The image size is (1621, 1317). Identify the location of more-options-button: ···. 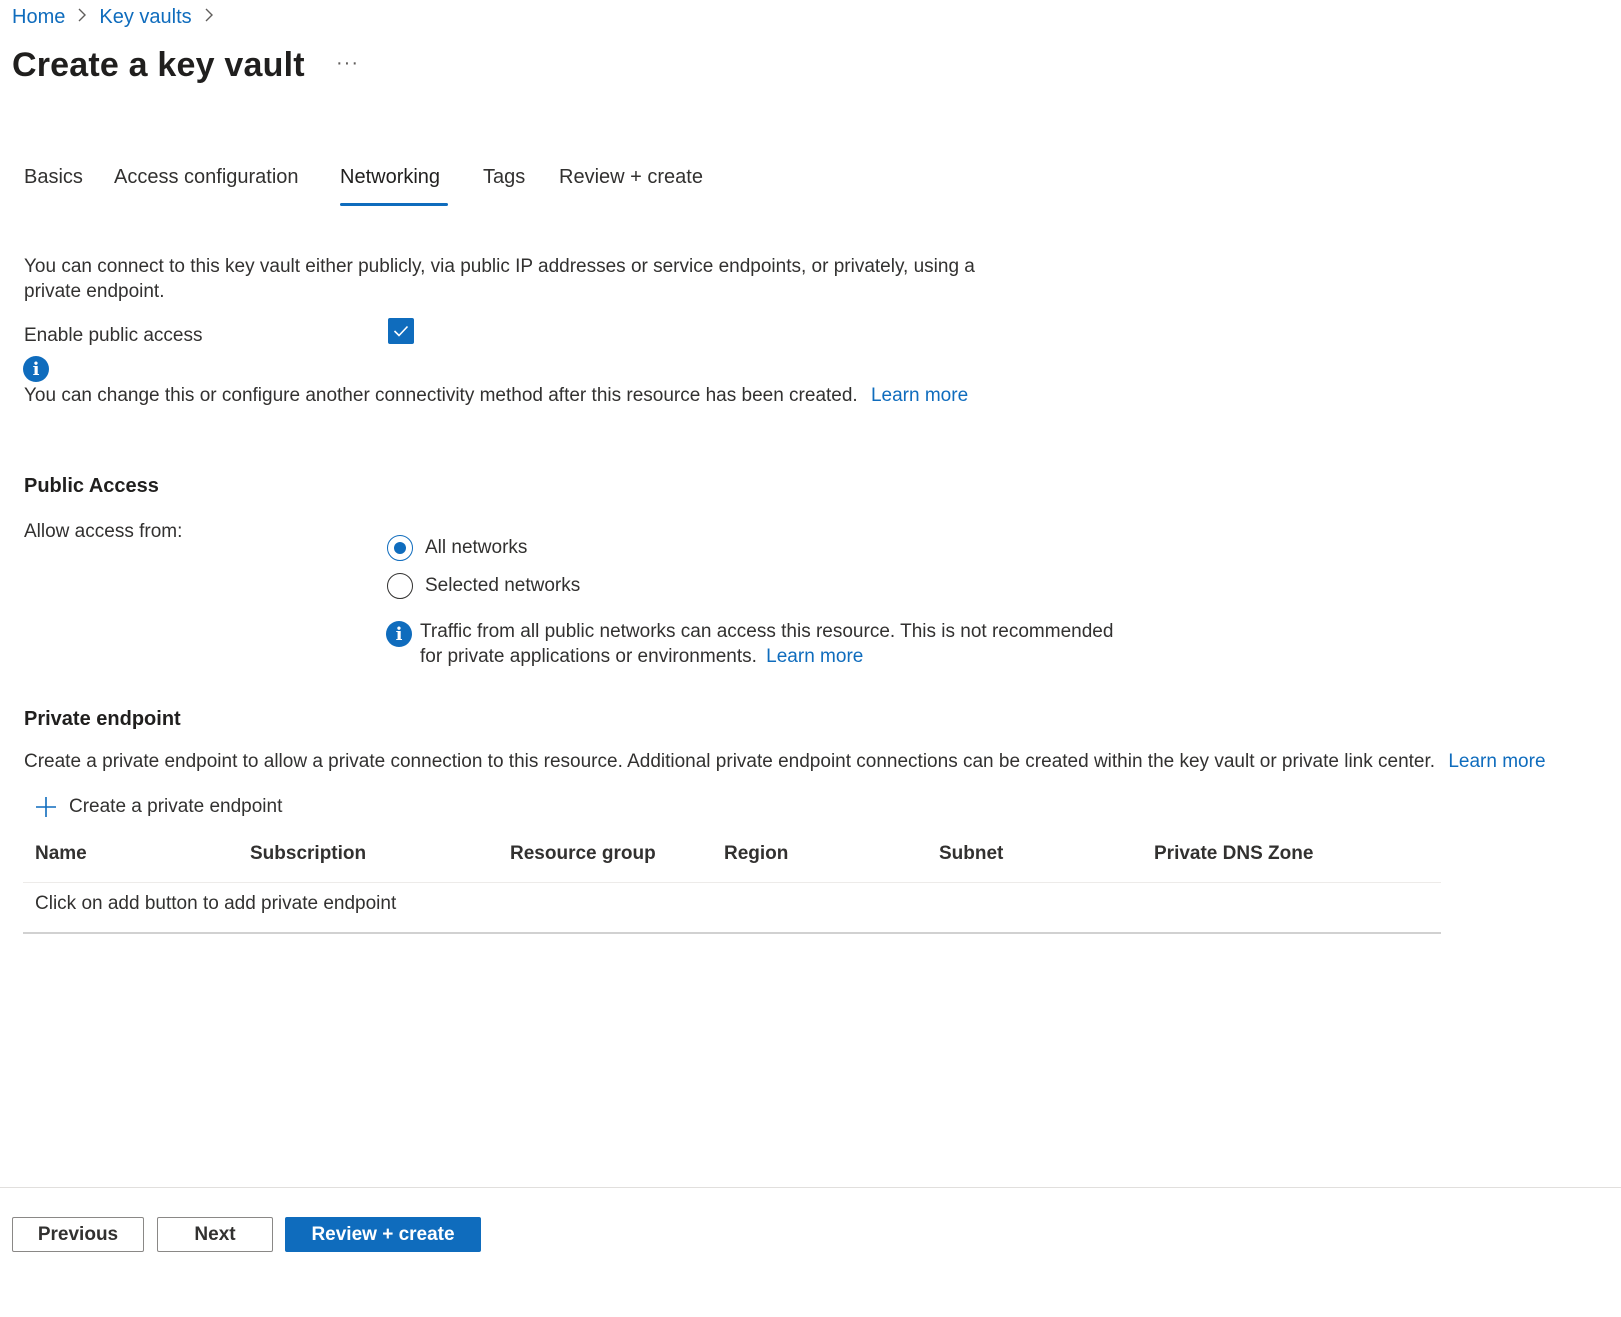
(347, 63).